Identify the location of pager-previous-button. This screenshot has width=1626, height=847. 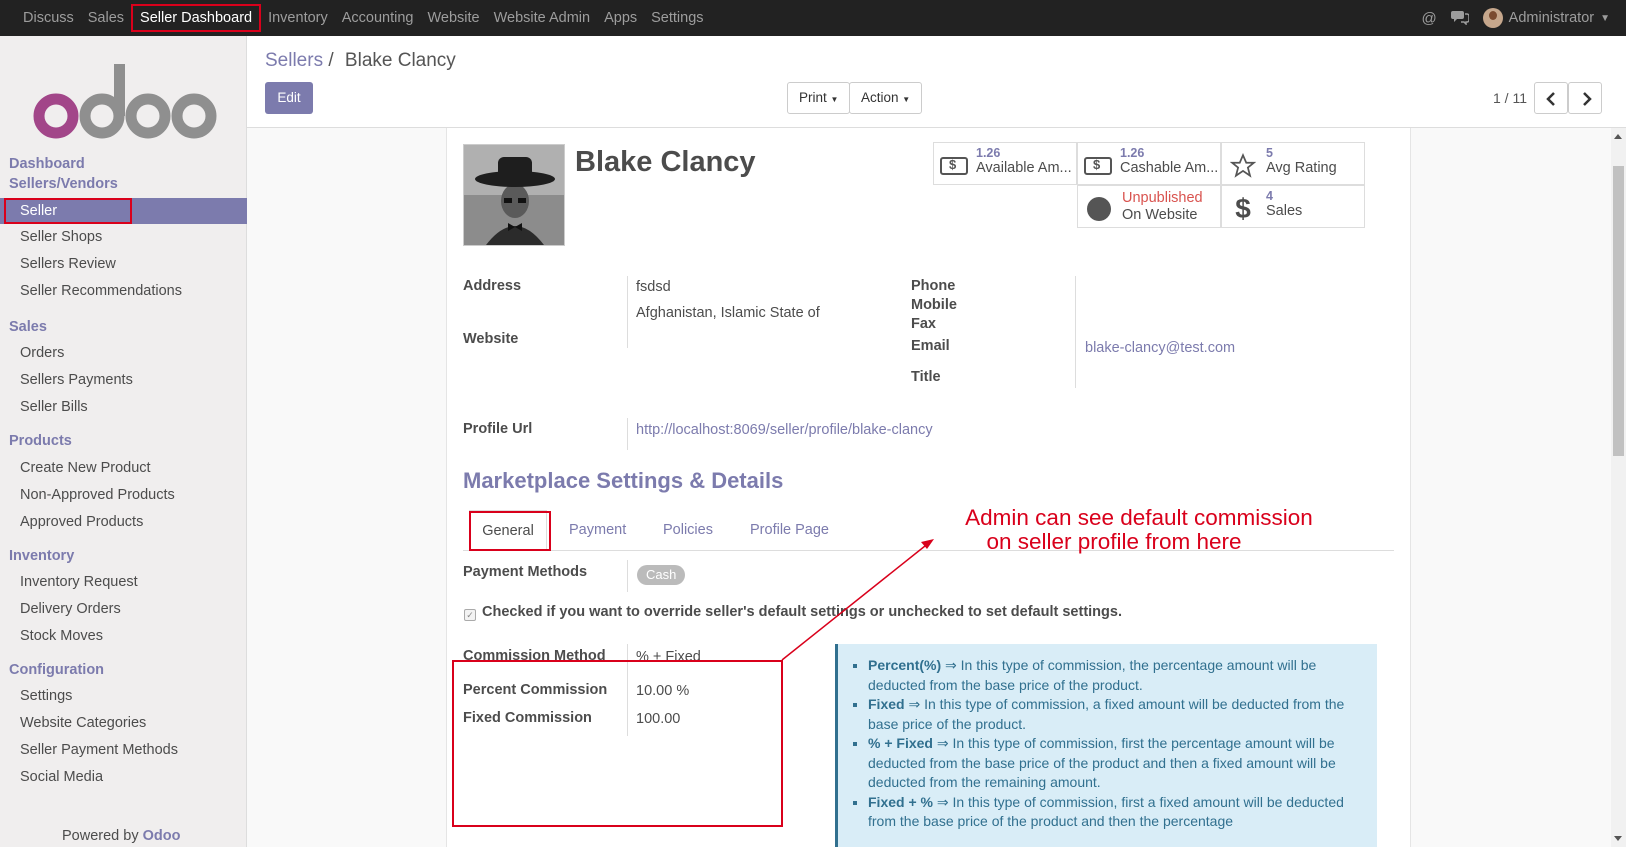
(1551, 98).